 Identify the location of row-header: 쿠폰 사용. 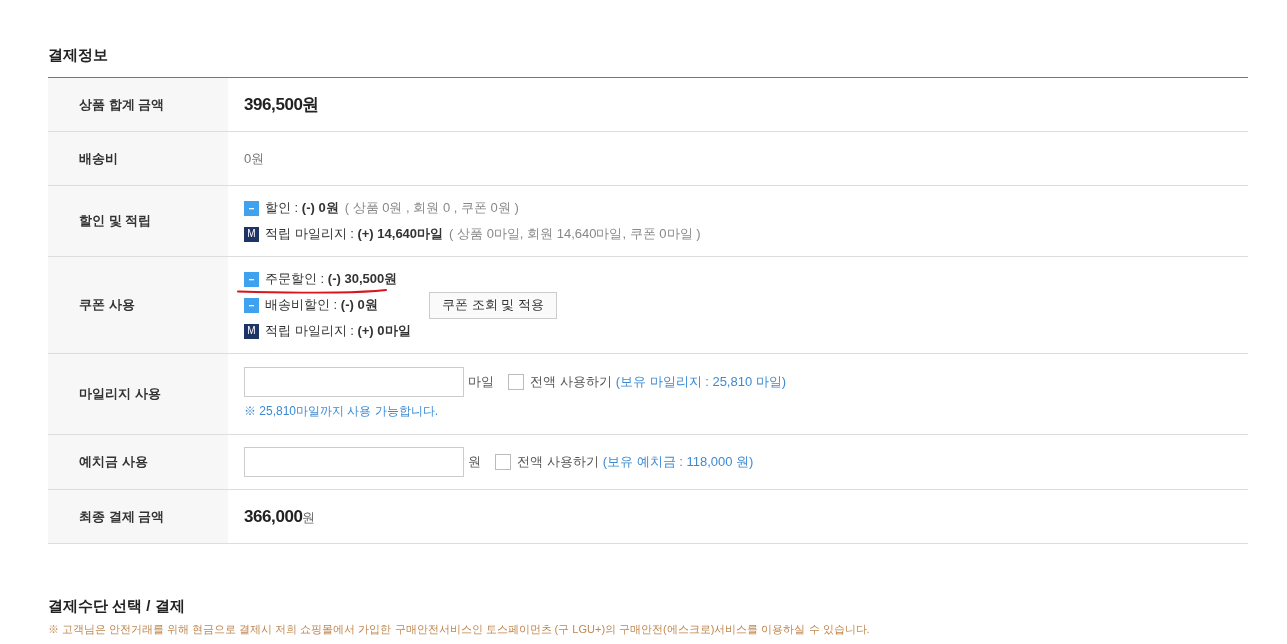
(138, 305).